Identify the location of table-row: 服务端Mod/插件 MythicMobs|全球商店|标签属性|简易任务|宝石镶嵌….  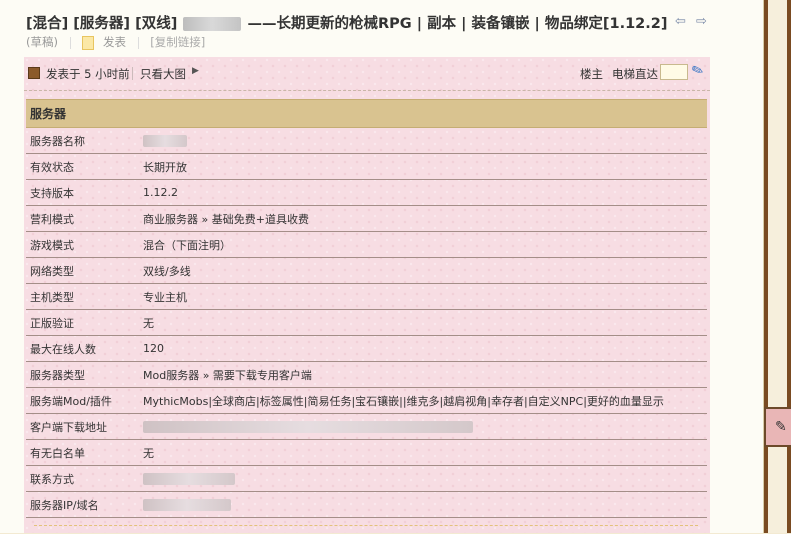
(366, 400).